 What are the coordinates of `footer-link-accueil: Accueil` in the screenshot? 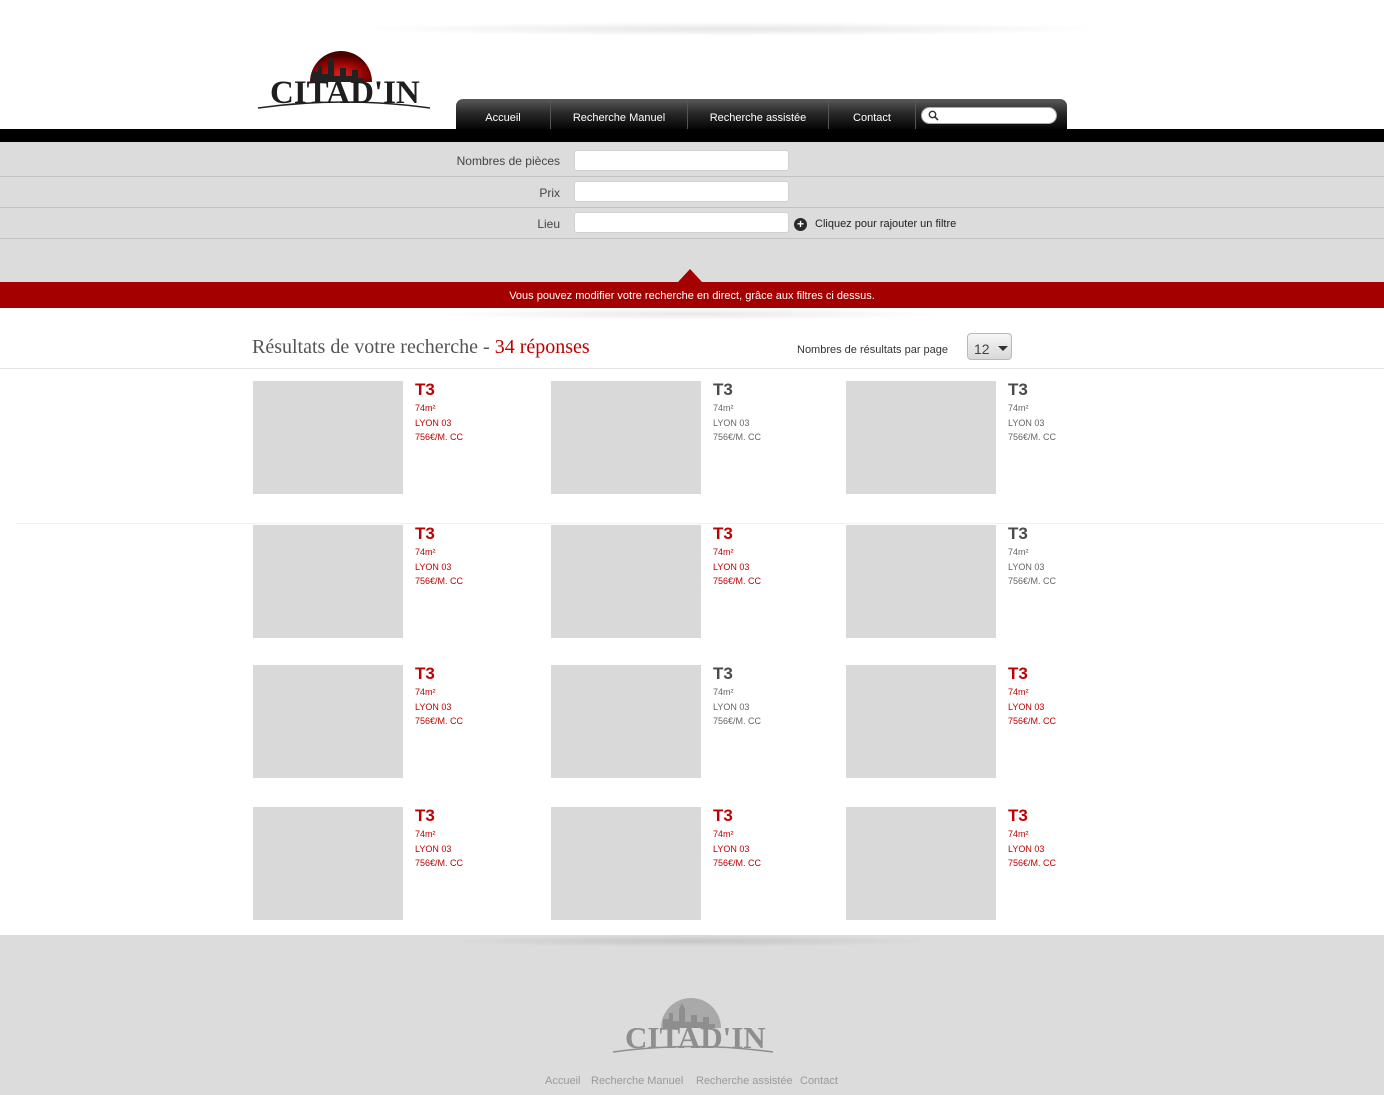 It's located at (562, 1081).